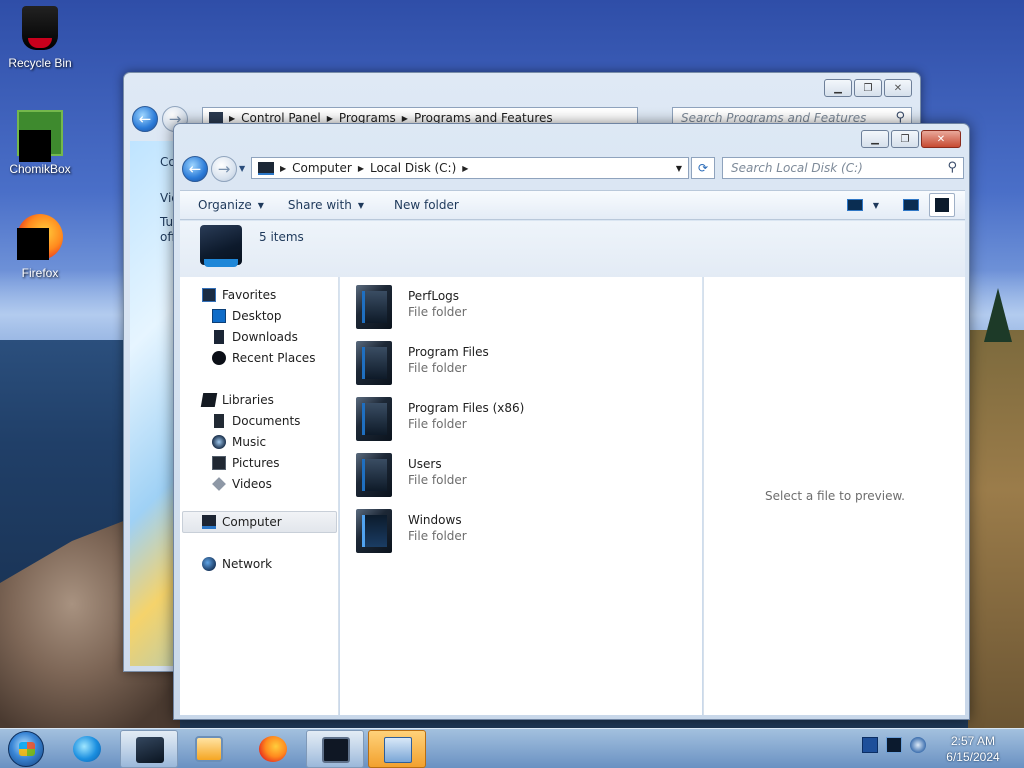 This screenshot has width=1024, height=768. I want to click on nav-label: Libraries, so click(248, 400).